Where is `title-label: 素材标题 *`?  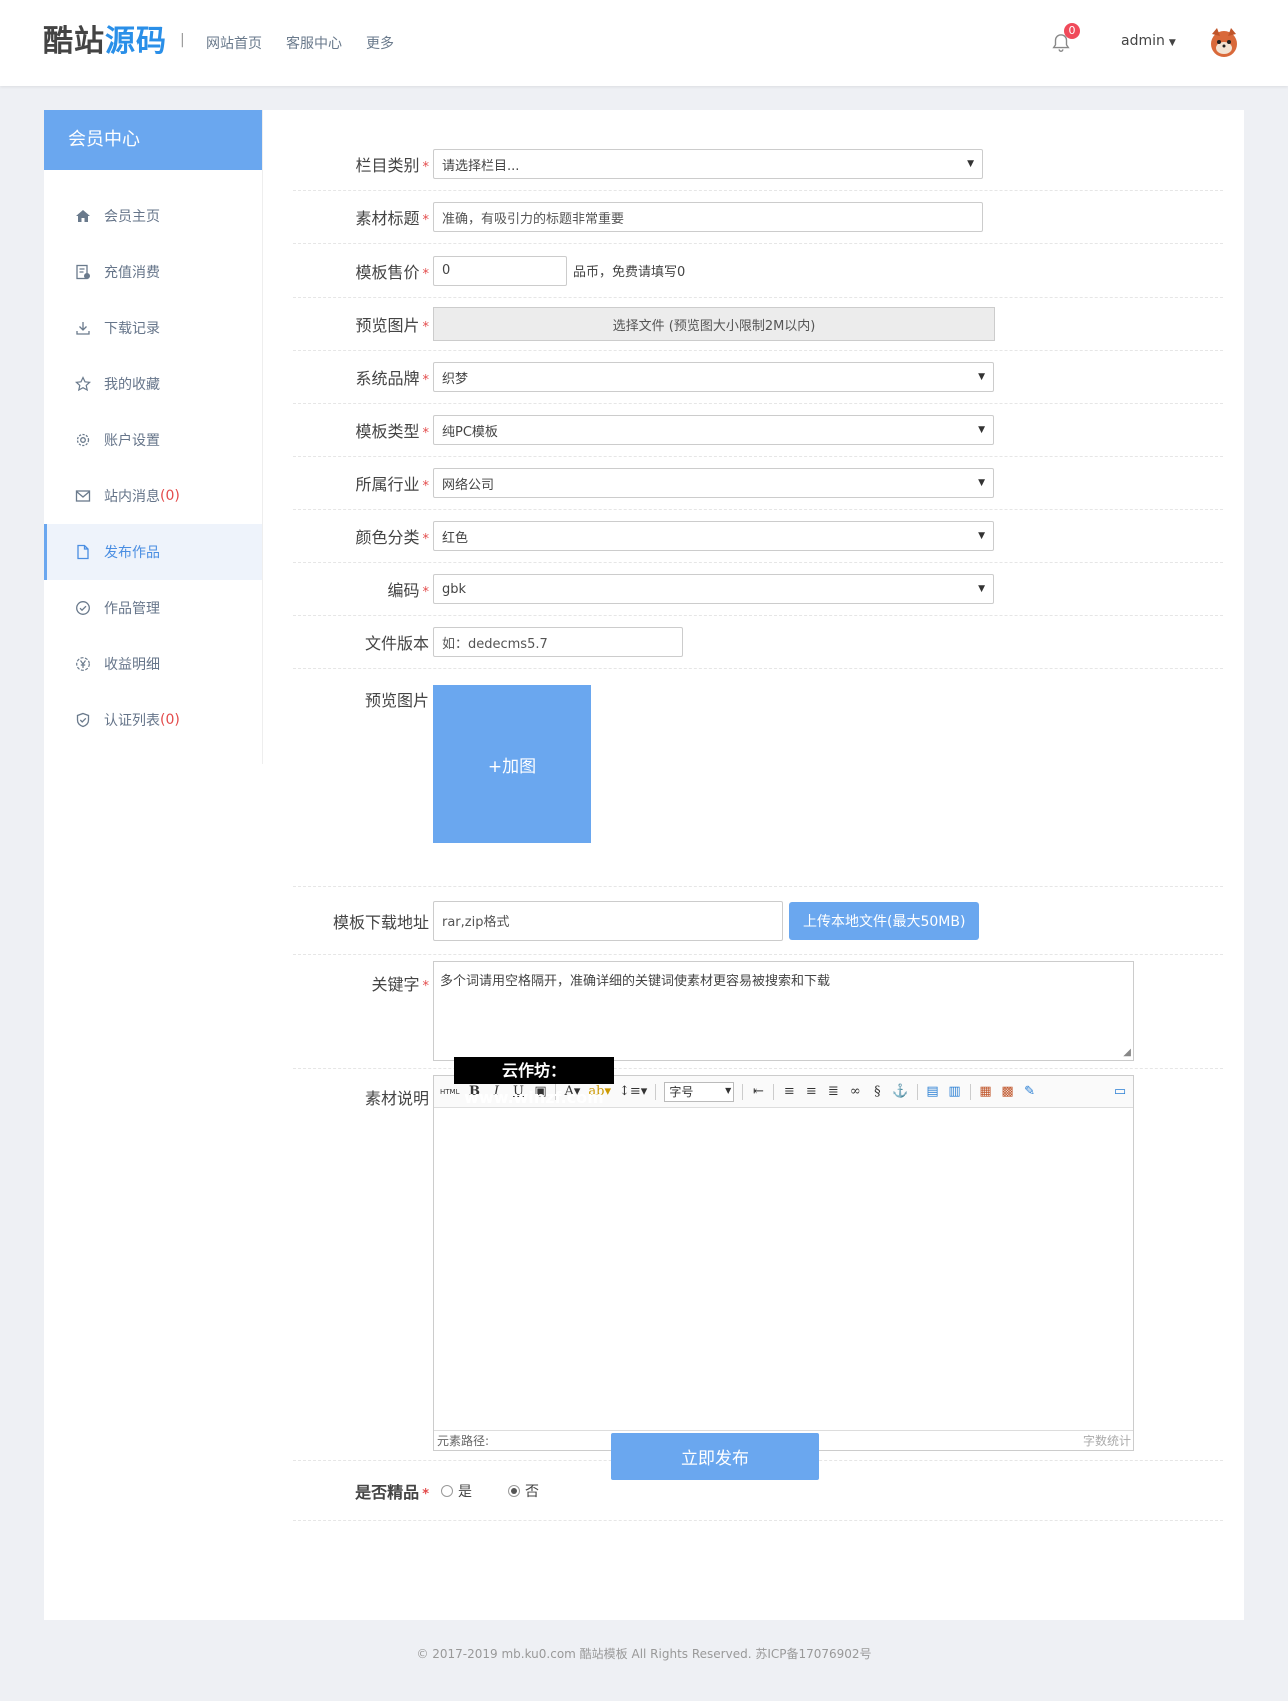
title-label: 素材标题 * is located at coordinates (392, 218).